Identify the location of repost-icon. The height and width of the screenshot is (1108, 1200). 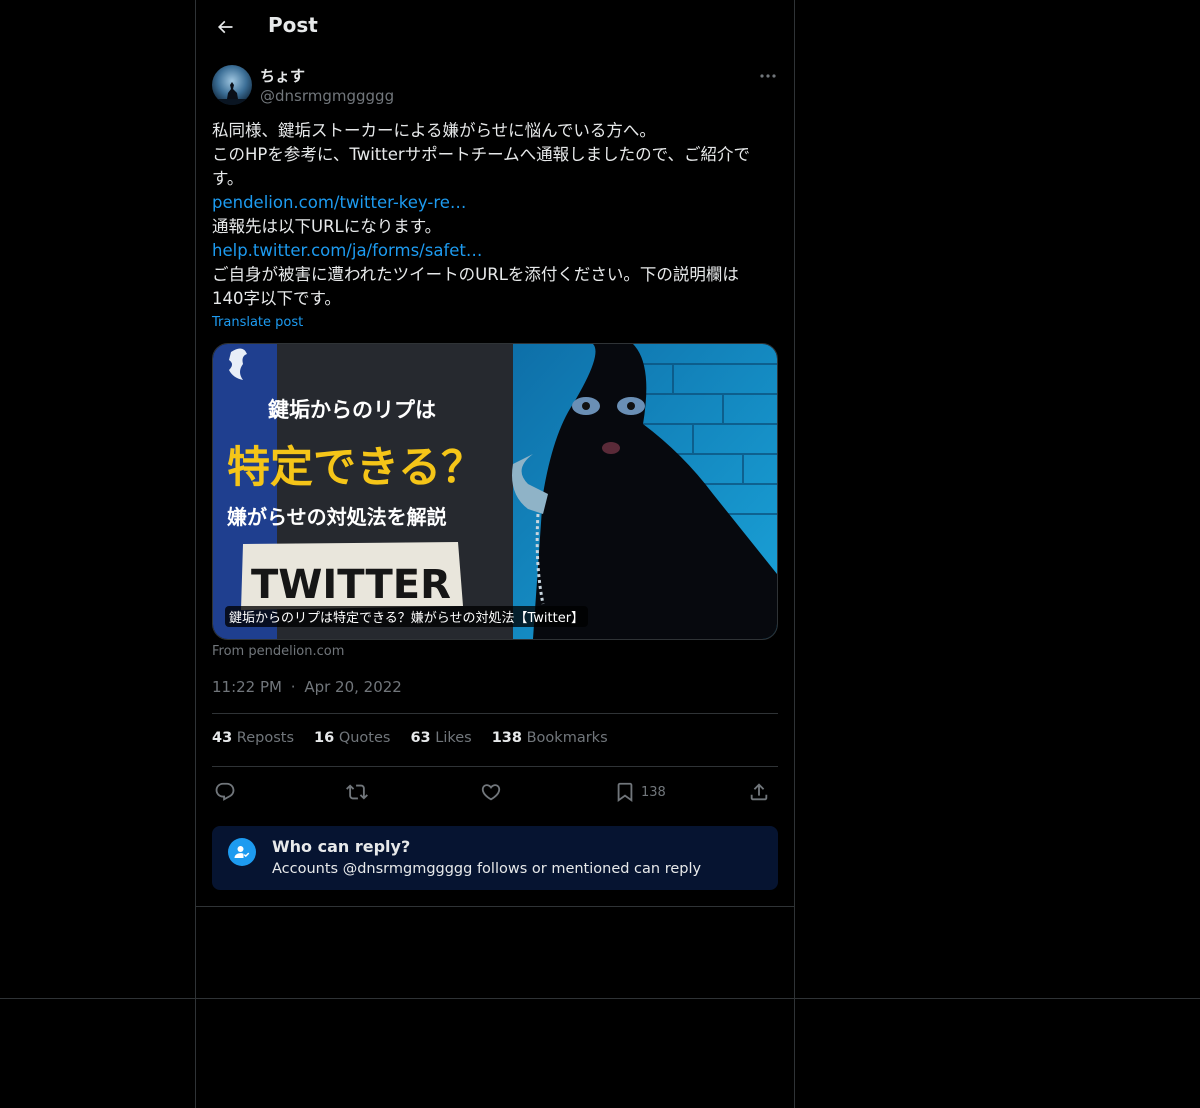
(357, 792).